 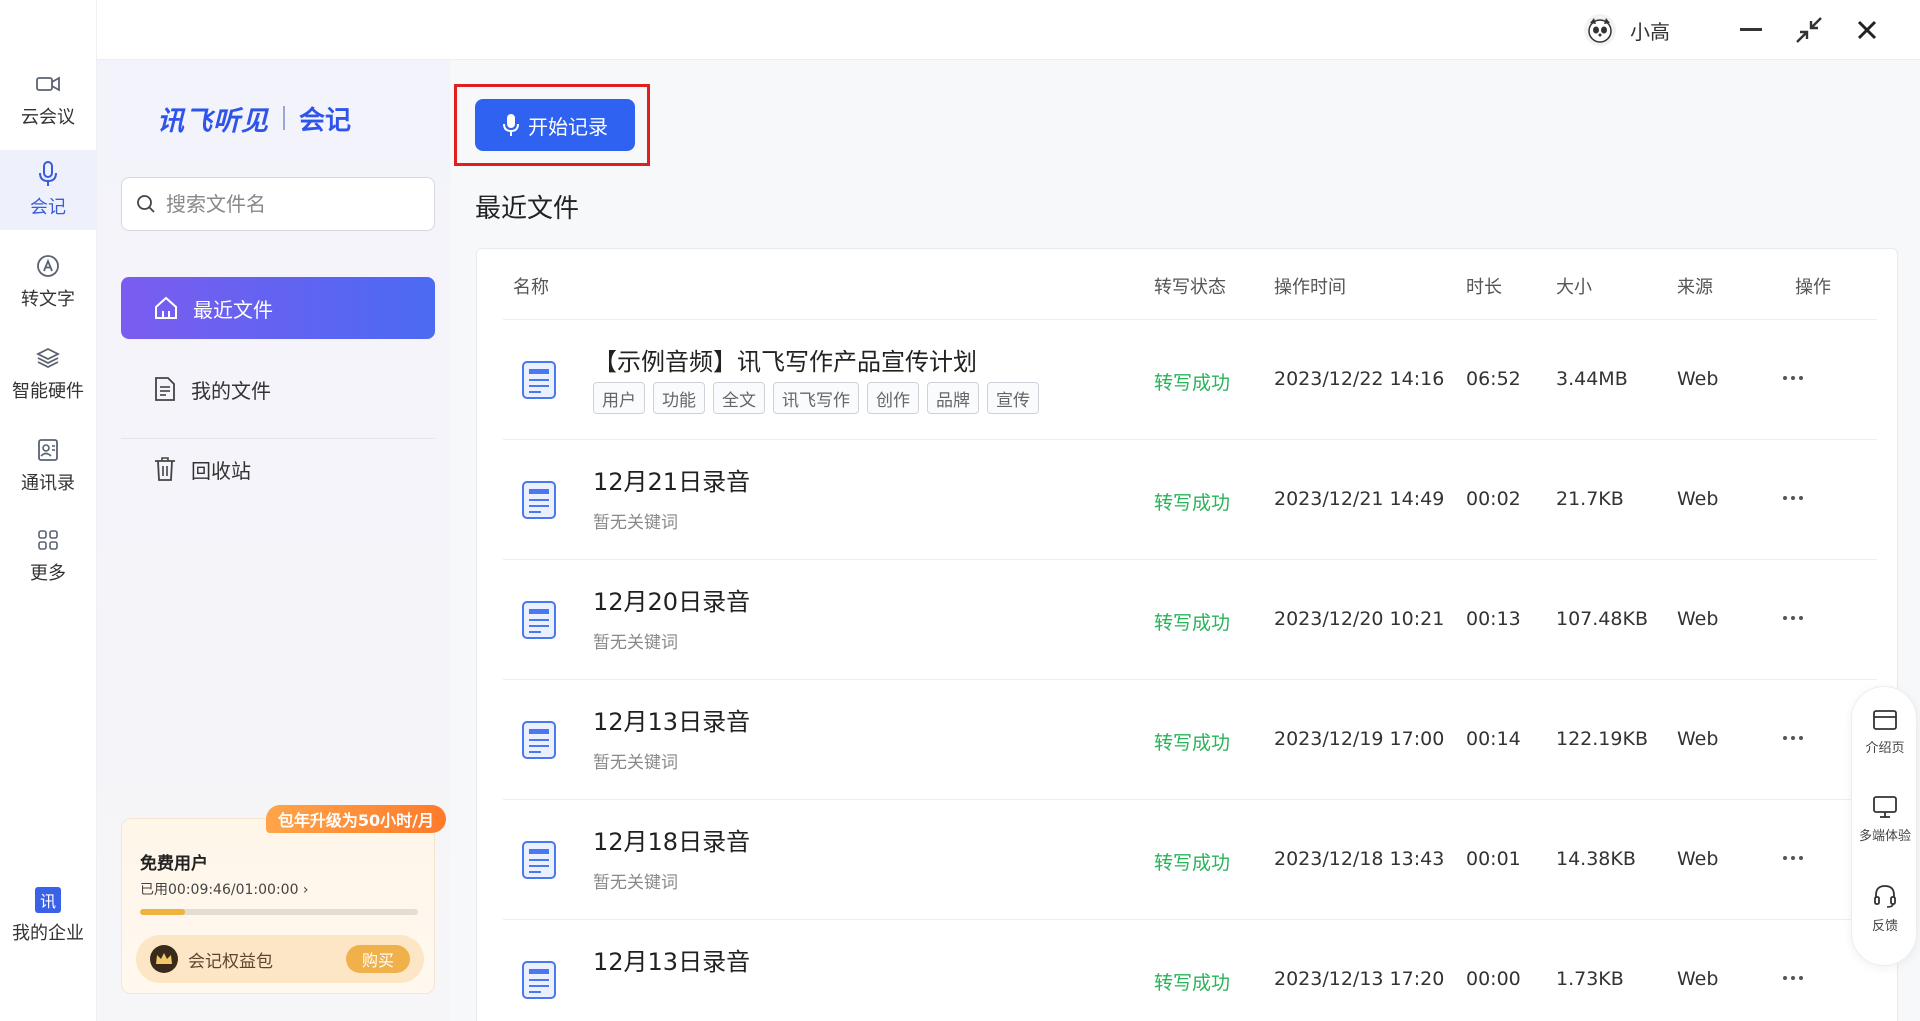 What do you see at coordinates (672, 482) in the screenshot?
I see `file-name: 12月21日录音` at bounding box center [672, 482].